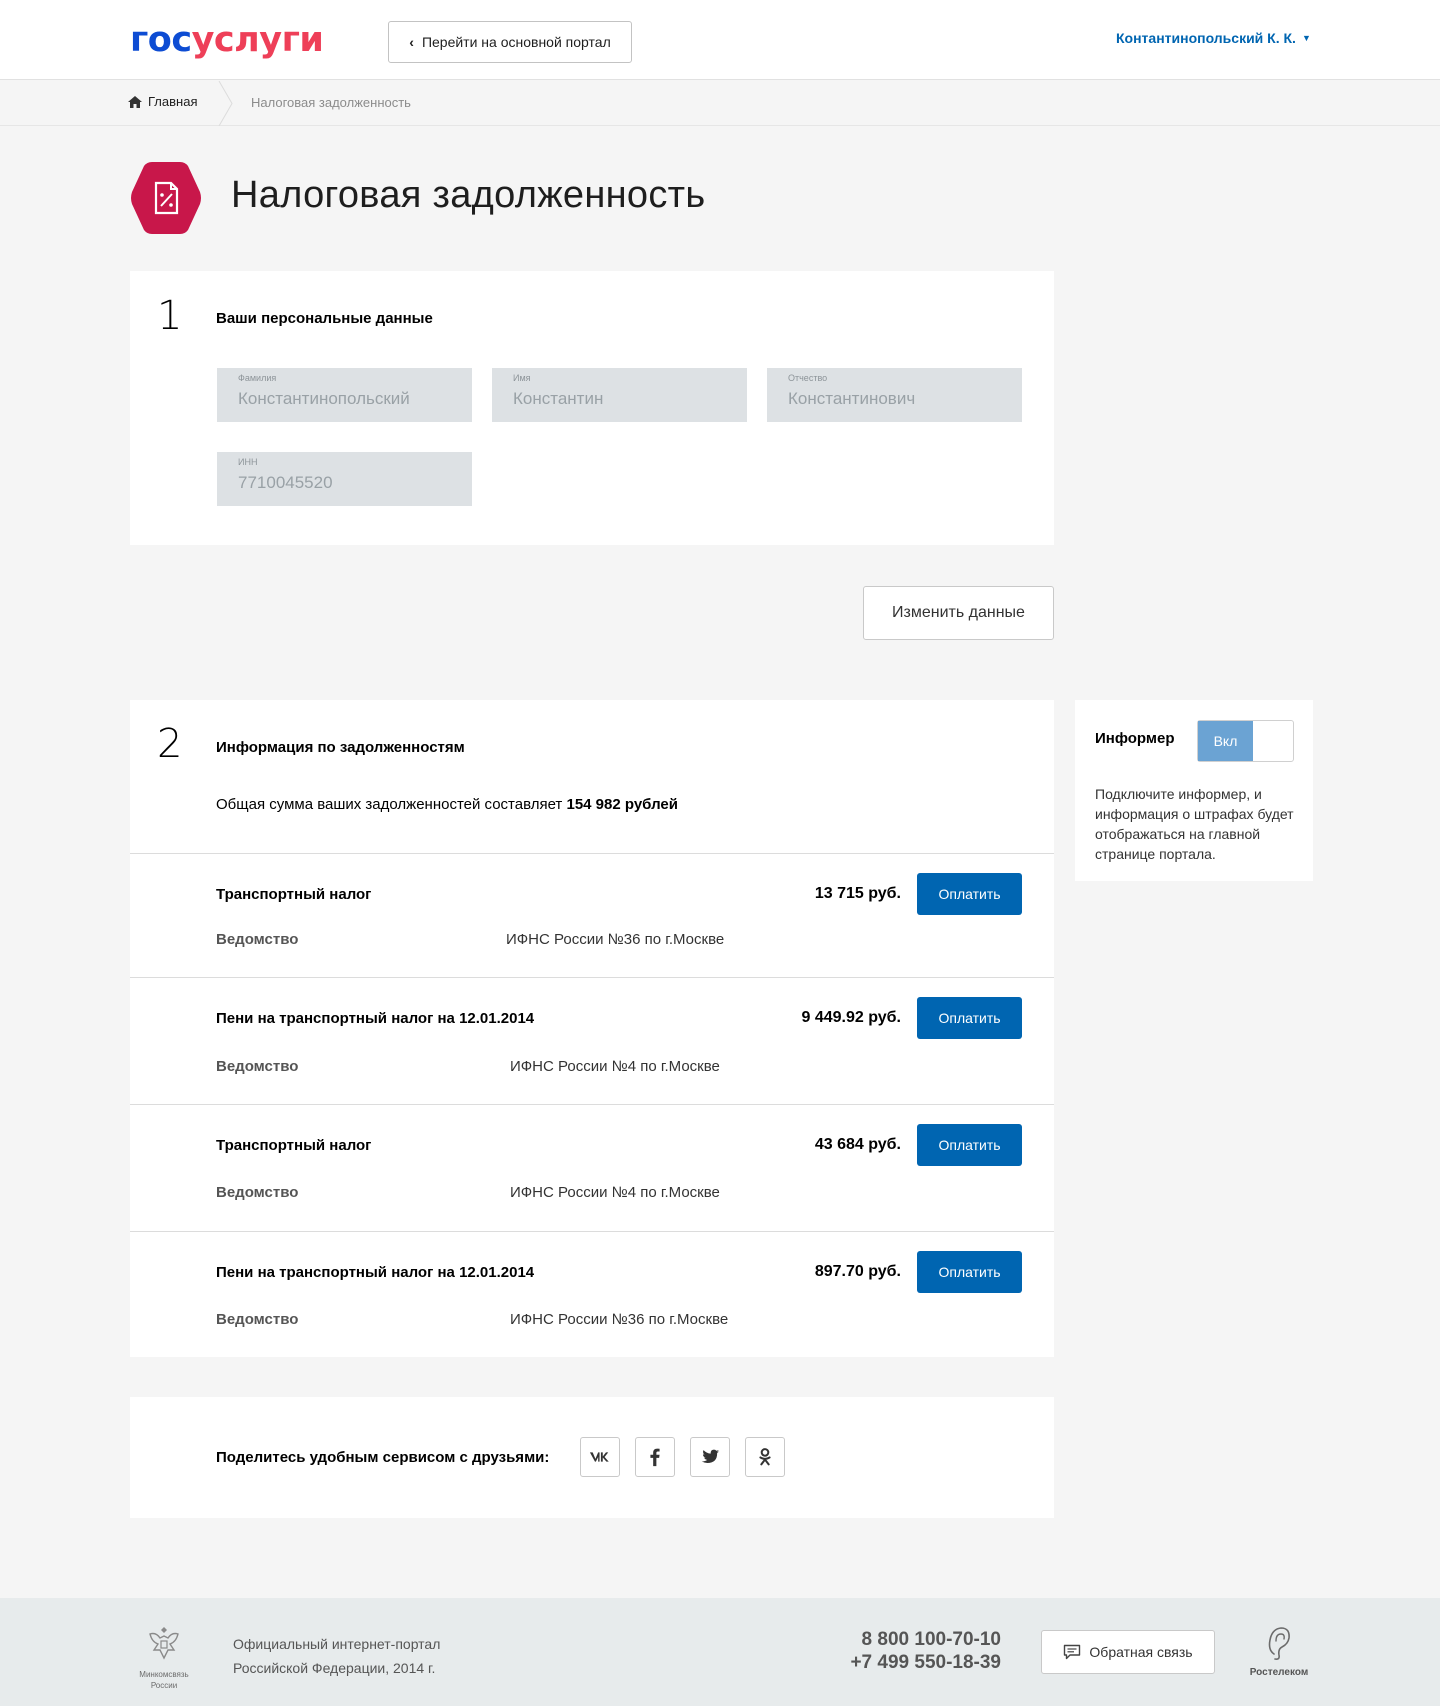 Image resolution: width=1440 pixels, height=1706 pixels. What do you see at coordinates (925, 1662) in the screenshot?
I see `phone-moscow: +7 499 550-18-39` at bounding box center [925, 1662].